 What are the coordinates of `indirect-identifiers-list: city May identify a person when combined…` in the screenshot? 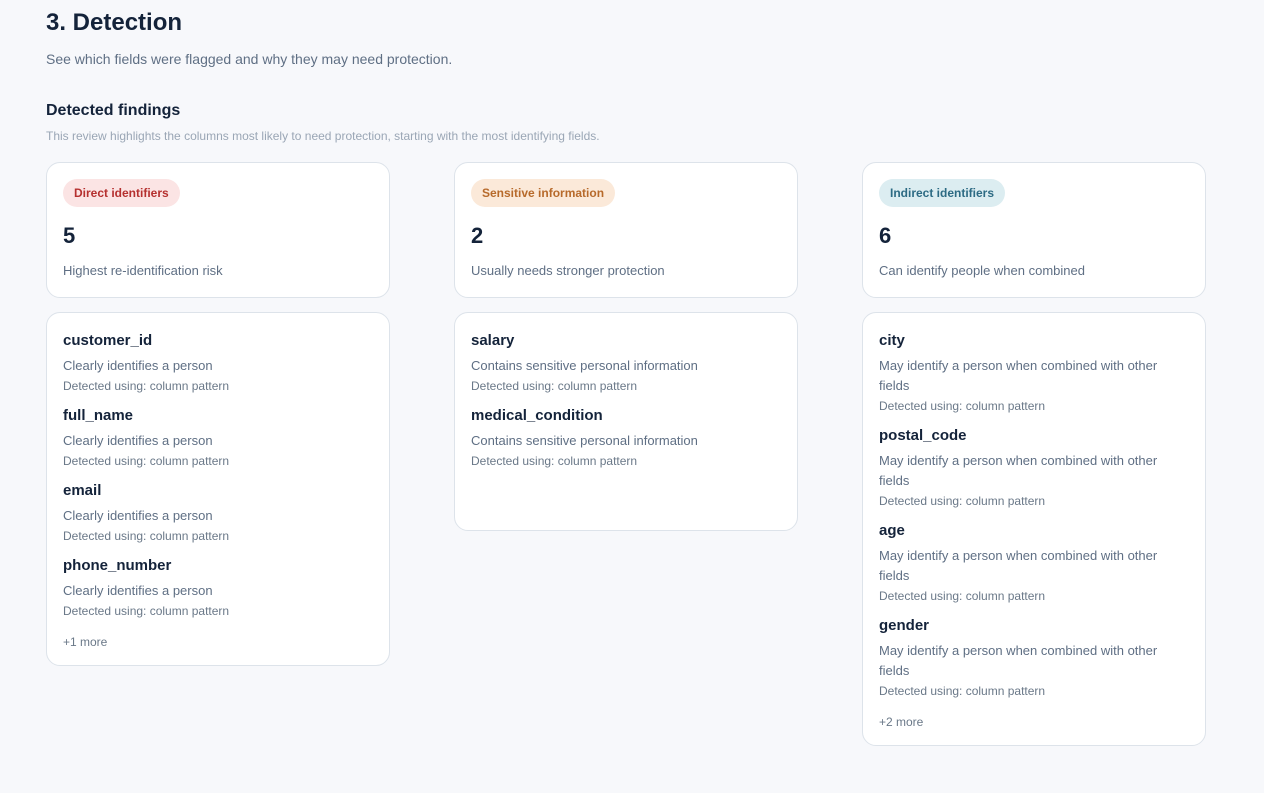 It's located at (1034, 529).